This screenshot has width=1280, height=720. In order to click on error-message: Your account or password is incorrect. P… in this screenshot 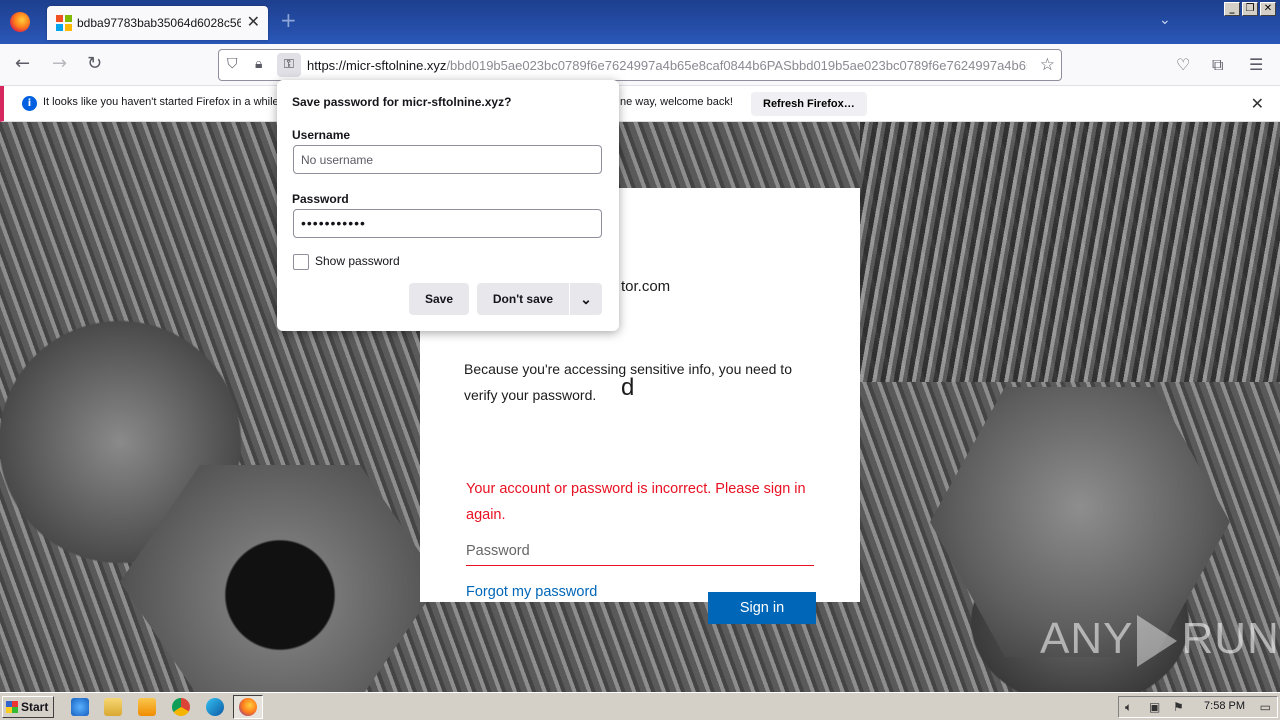, I will do `click(636, 502)`.